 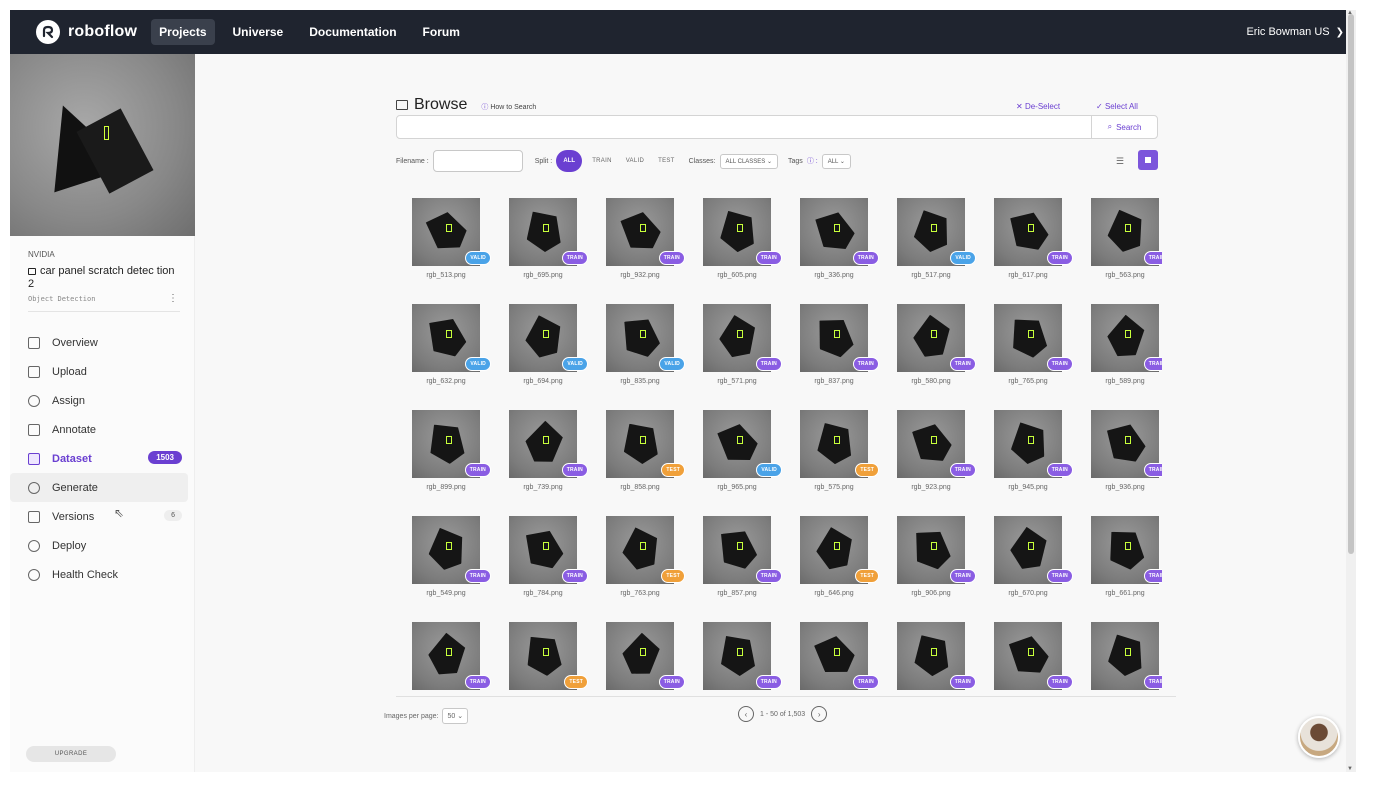 What do you see at coordinates (32, 271) in the screenshot?
I see `lock-icon` at bounding box center [32, 271].